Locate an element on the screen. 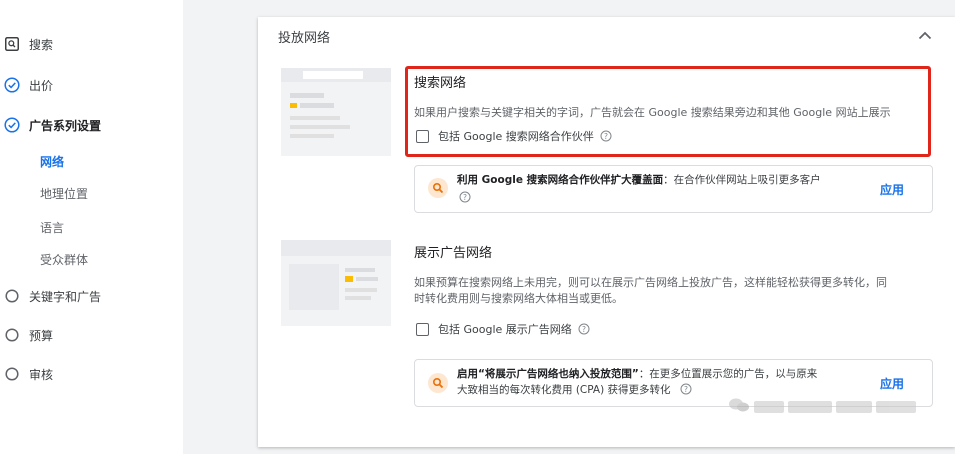 This screenshot has height=454, width=955. nav-item-search: 搜索 is located at coordinates (26, 44).